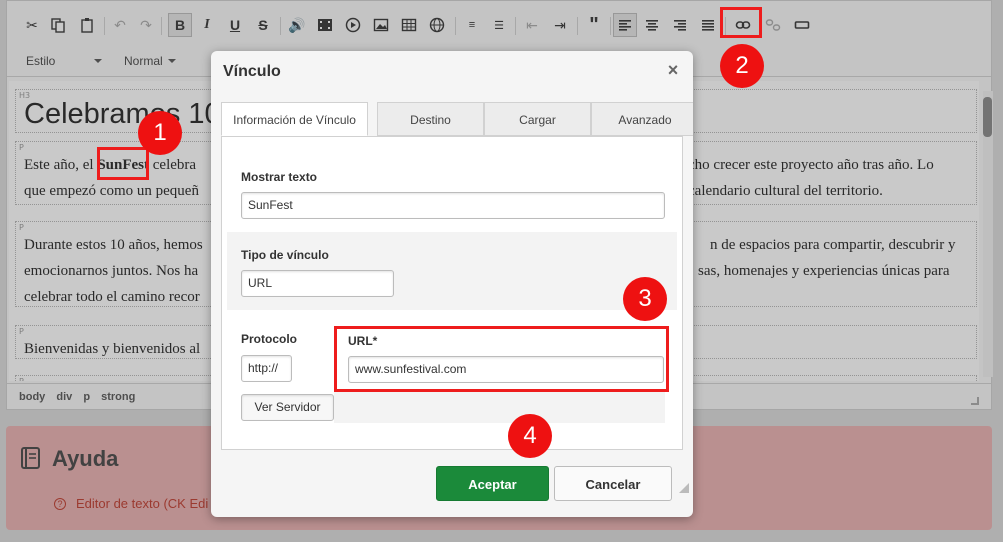  Describe the element at coordinates (294, 119) in the screenshot. I see `tab-link-info: Información de Vínculo` at that location.